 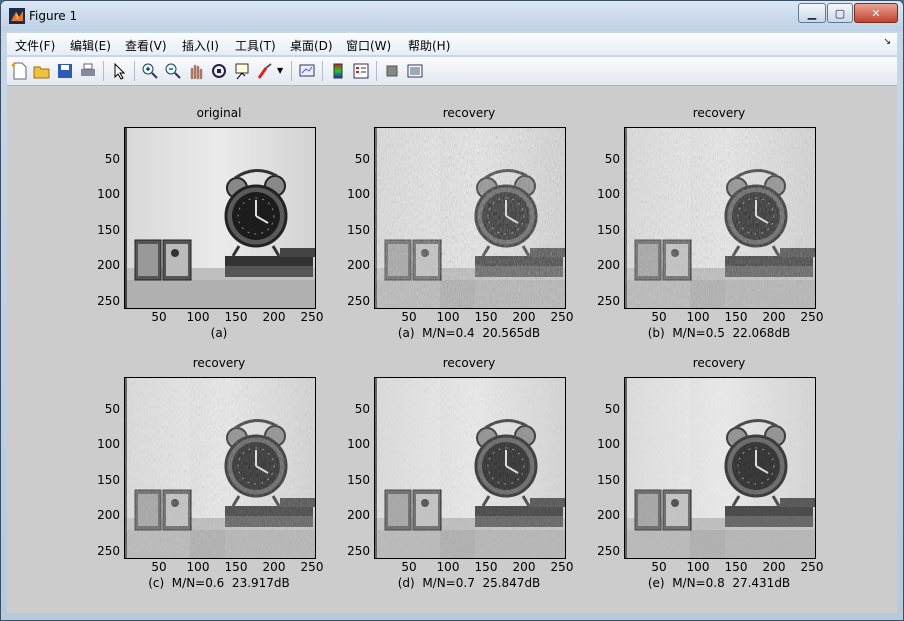 I want to click on show-plot-tools-icon, so click(x=415, y=71).